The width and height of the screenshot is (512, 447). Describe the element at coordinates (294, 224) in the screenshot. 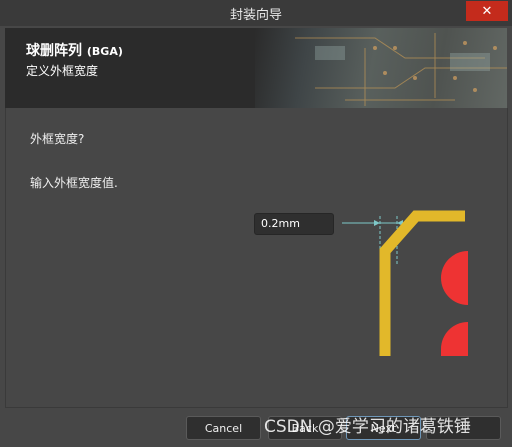

I see `outline-width-input: 0.2mm` at that location.